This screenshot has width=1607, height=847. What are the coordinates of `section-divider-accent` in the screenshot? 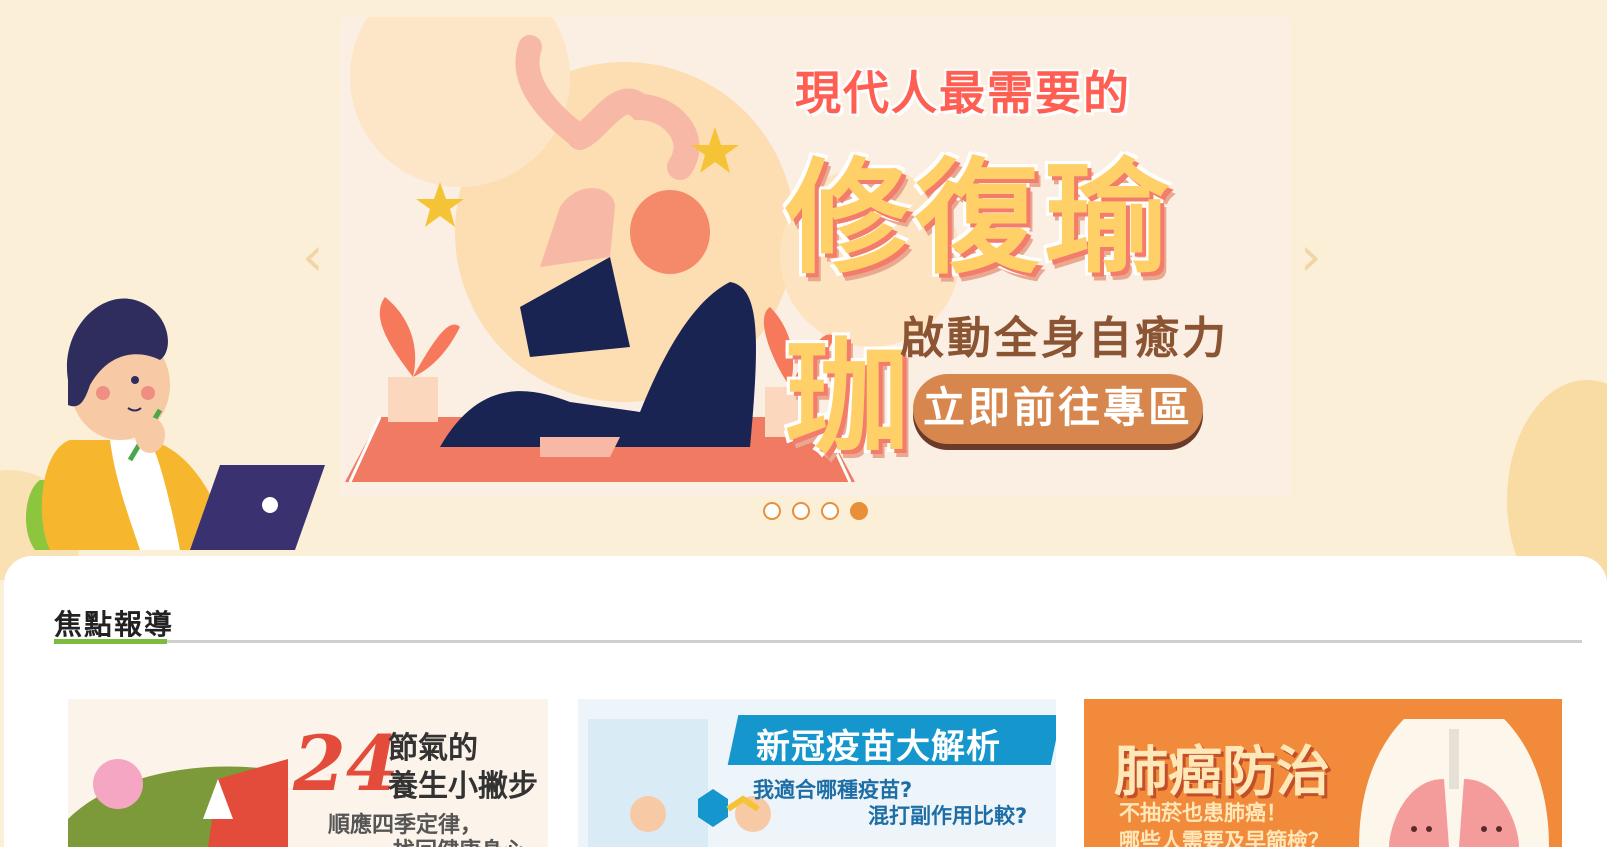 It's located at (110, 641).